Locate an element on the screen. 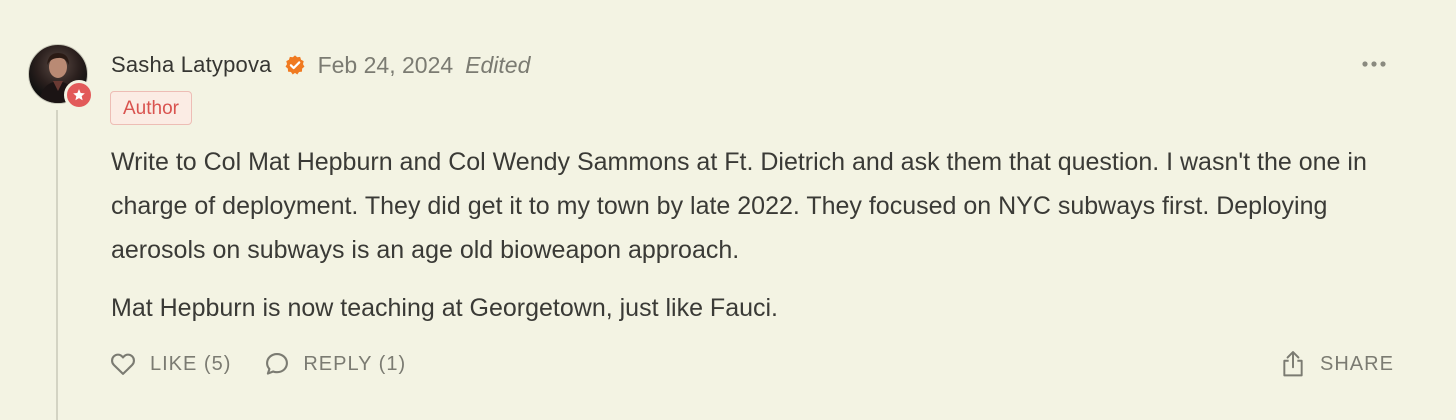  author-name: Sasha Latypova is located at coordinates (191, 65).